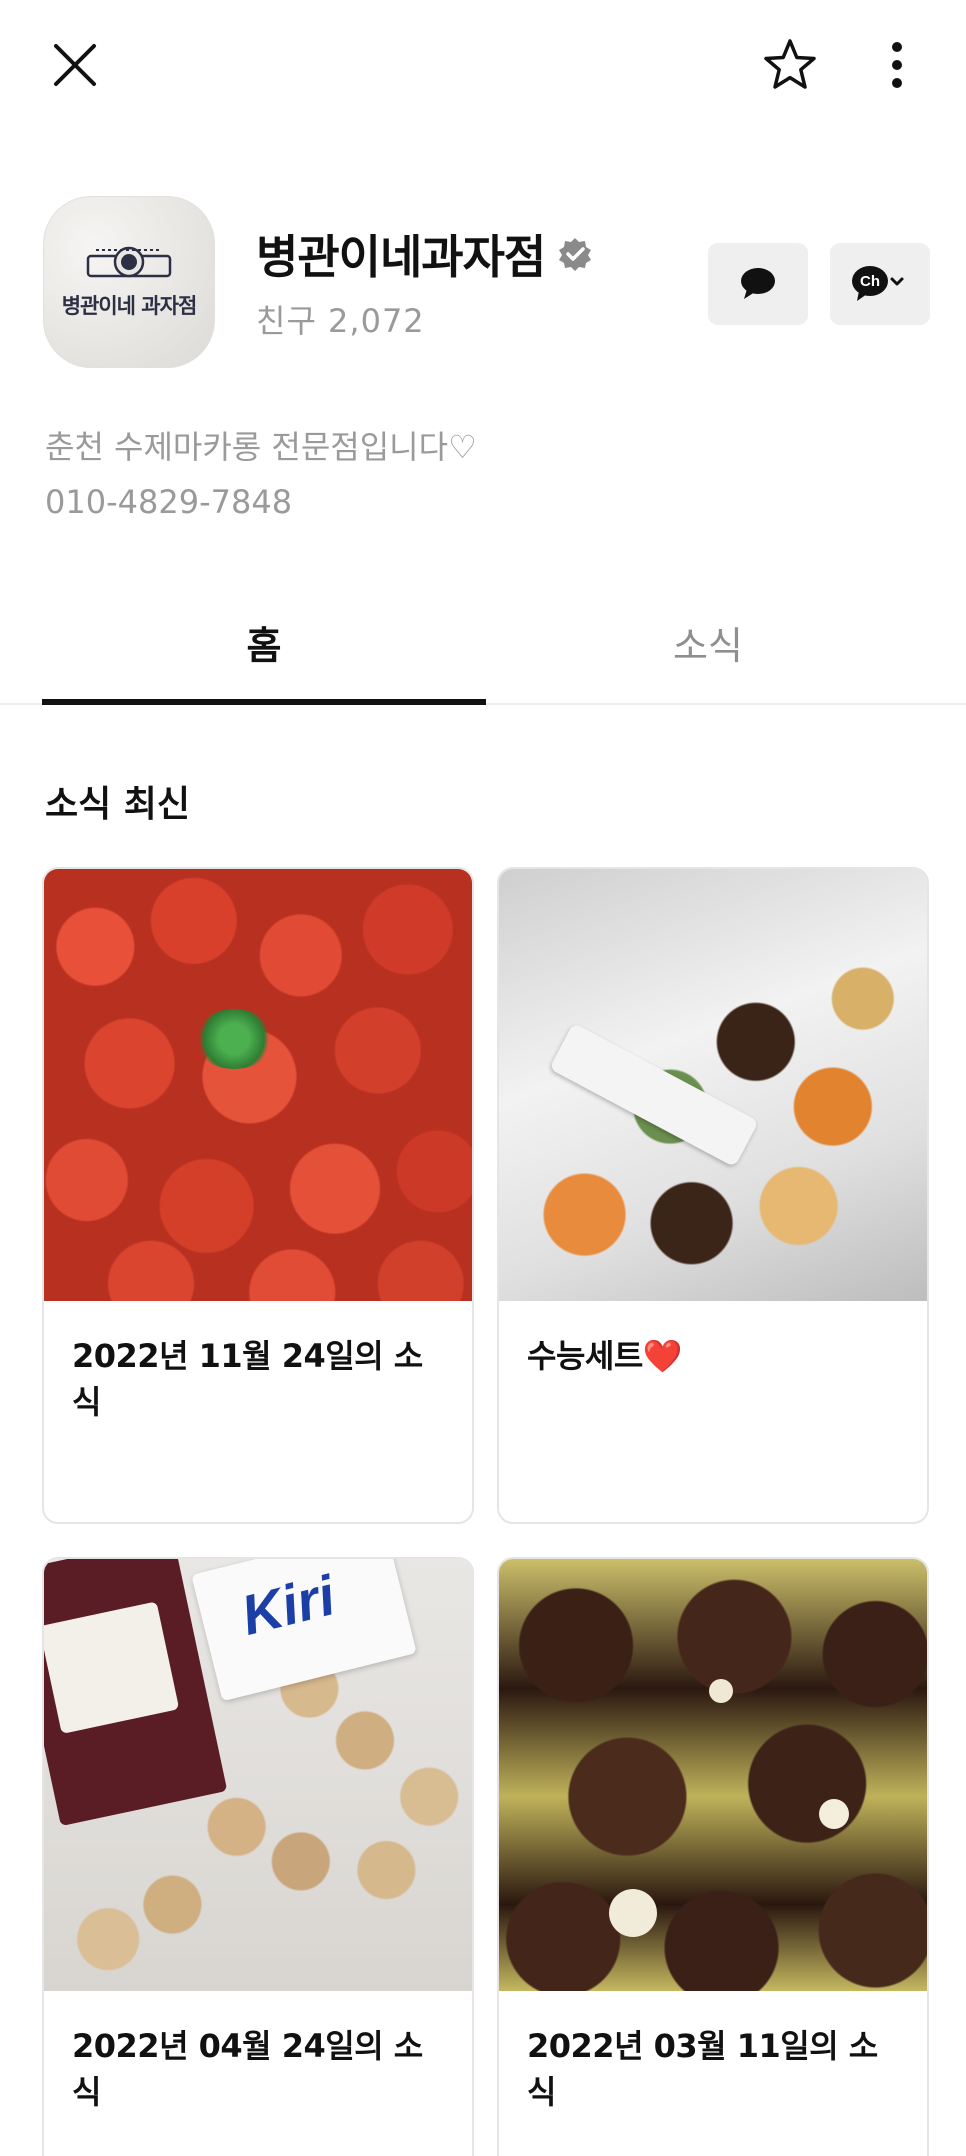 This screenshot has width=966, height=2156. I want to click on channel-description: 춘천 수제마카롱 전문점입니다♡ 010-4829-7848, so click(261, 475).